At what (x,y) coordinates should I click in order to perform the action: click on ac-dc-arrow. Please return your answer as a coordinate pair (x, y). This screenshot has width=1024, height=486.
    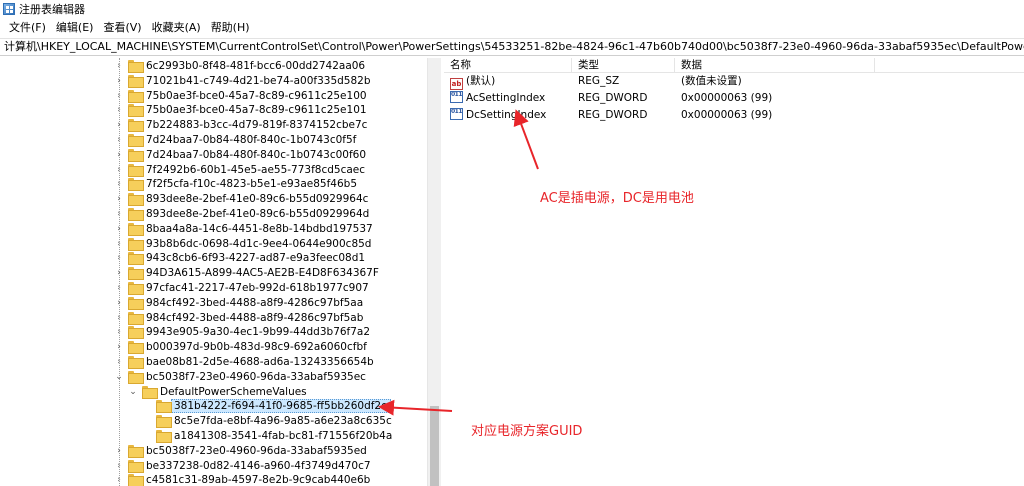
    Looking at the image, I should click on (526, 139).